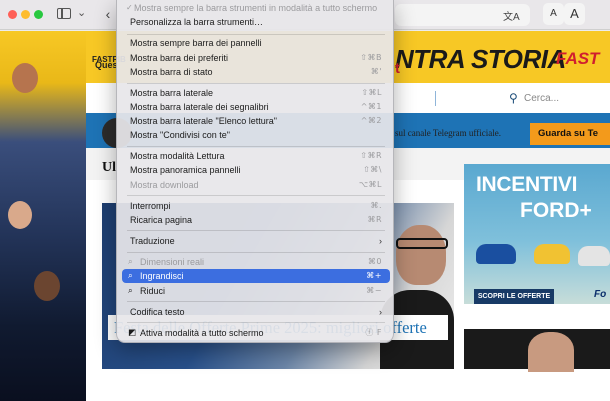 This screenshot has height=401, width=610. Describe the element at coordinates (256, 262) in the screenshot. I see `menu-item-actual-size: ⌕ Dimensioni reali ⌘0` at that location.